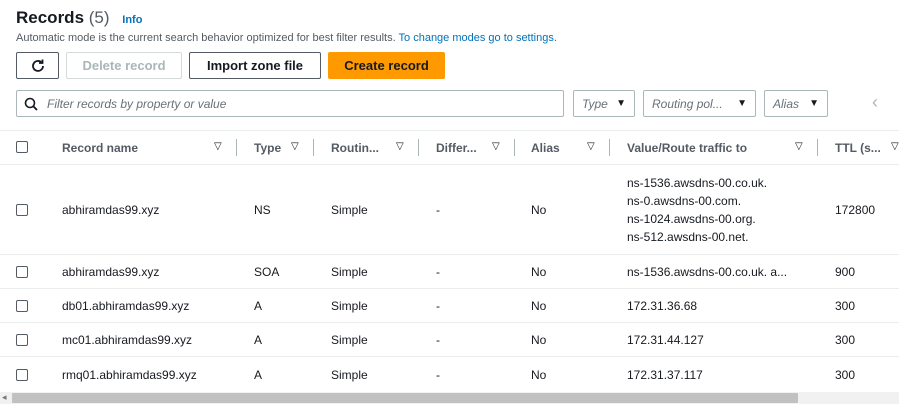 The image size is (899, 404). I want to click on refresh-icon, so click(37, 65).